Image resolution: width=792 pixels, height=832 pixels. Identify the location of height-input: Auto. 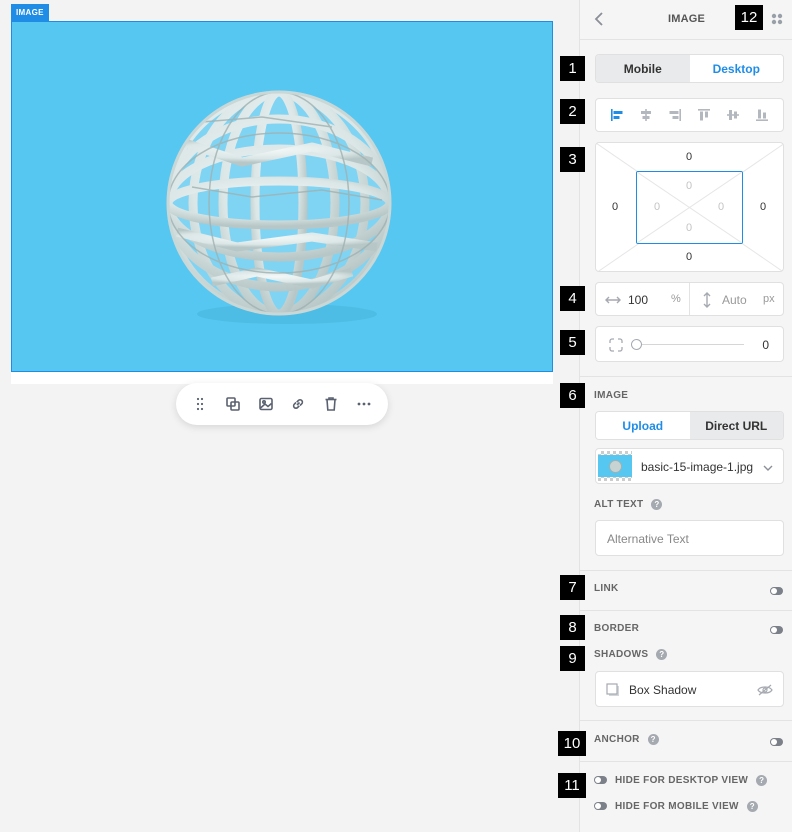
(734, 300).